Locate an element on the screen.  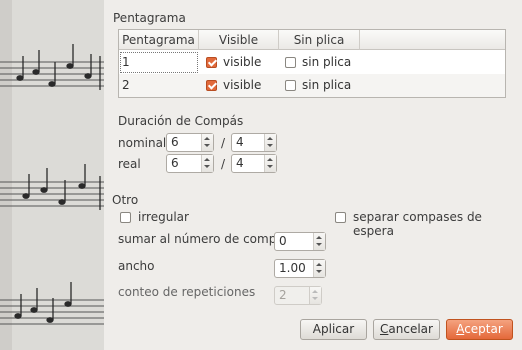
table-row: 1 visible sin plica is located at coordinates (312, 62).